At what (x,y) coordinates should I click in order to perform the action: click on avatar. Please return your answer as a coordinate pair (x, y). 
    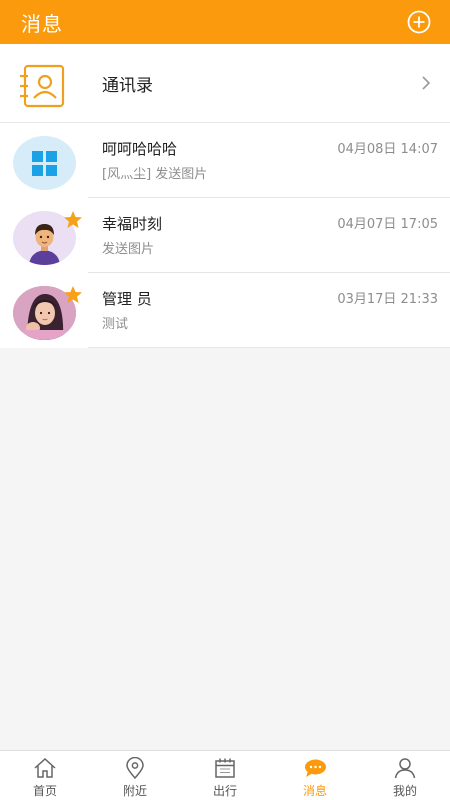
    Looking at the image, I should click on (44, 163).